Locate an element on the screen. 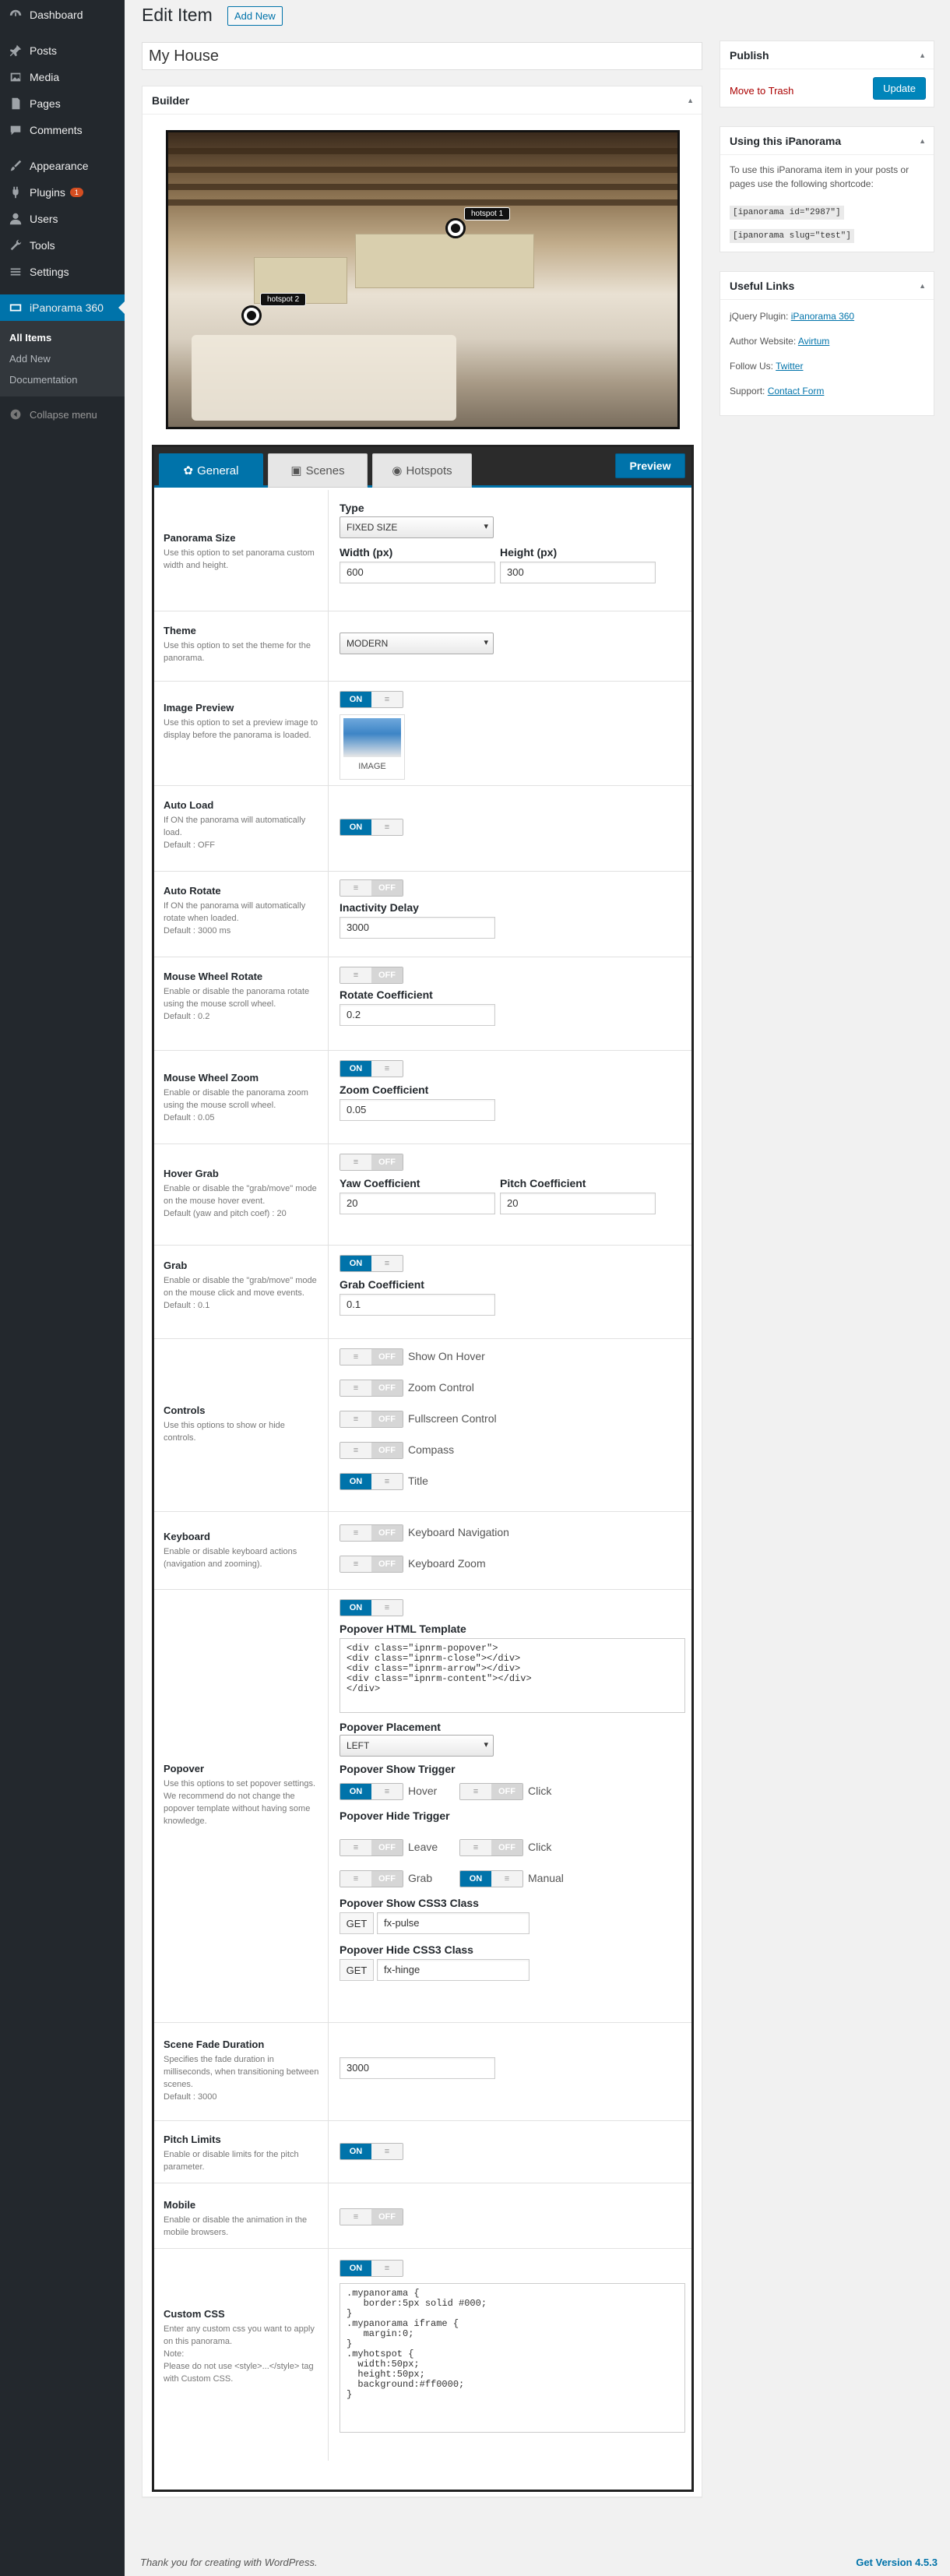 The height and width of the screenshot is (2576, 950). twitter-link: Twitter is located at coordinates (789, 366).